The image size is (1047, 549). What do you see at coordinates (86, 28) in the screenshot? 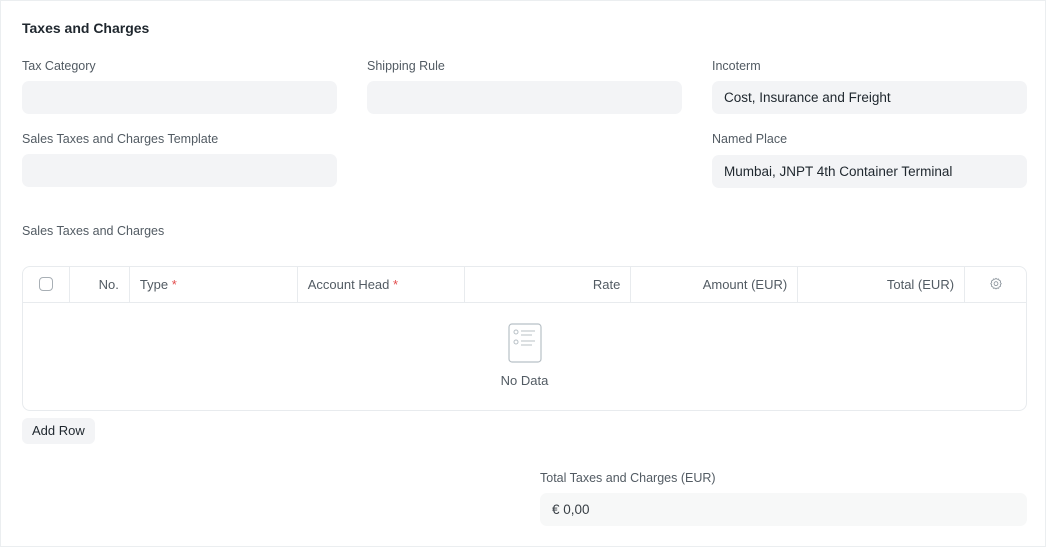
I see `section-title: Taxes and Charges` at bounding box center [86, 28].